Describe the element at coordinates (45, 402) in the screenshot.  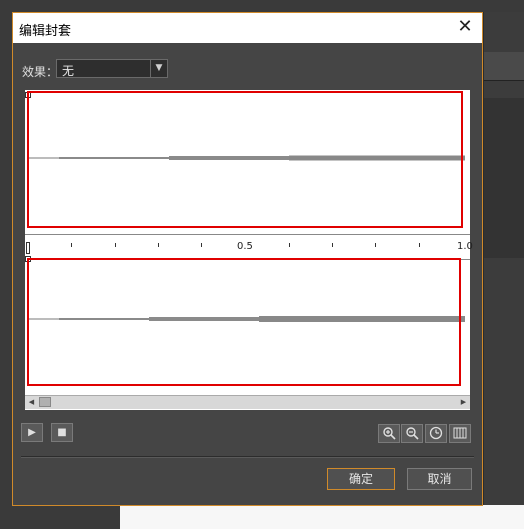
I see `scrollbar-thumb` at that location.